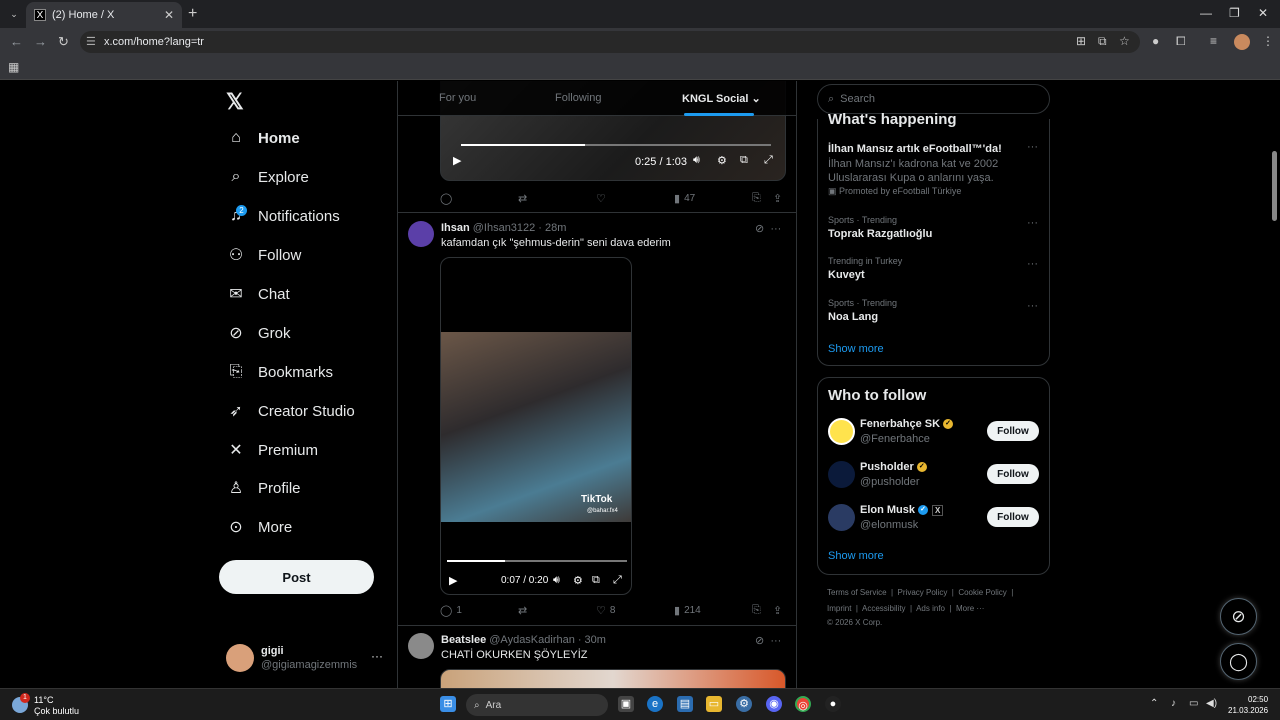 Image resolution: width=1280 pixels, height=720 pixels. Describe the element at coordinates (970, 608) in the screenshot. I see `footer-link: More ···` at that location.